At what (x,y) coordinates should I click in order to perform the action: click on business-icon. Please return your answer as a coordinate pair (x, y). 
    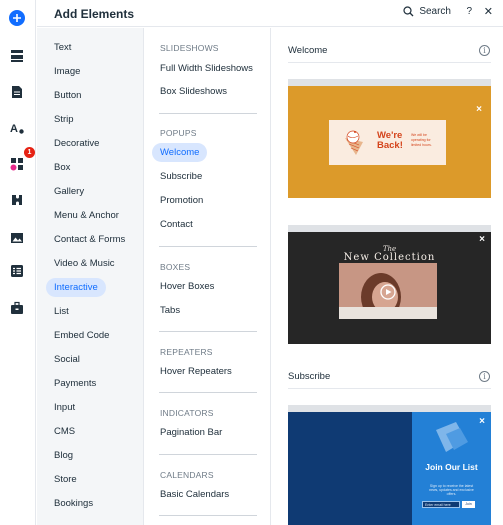
    Looking at the image, I should click on (17, 307).